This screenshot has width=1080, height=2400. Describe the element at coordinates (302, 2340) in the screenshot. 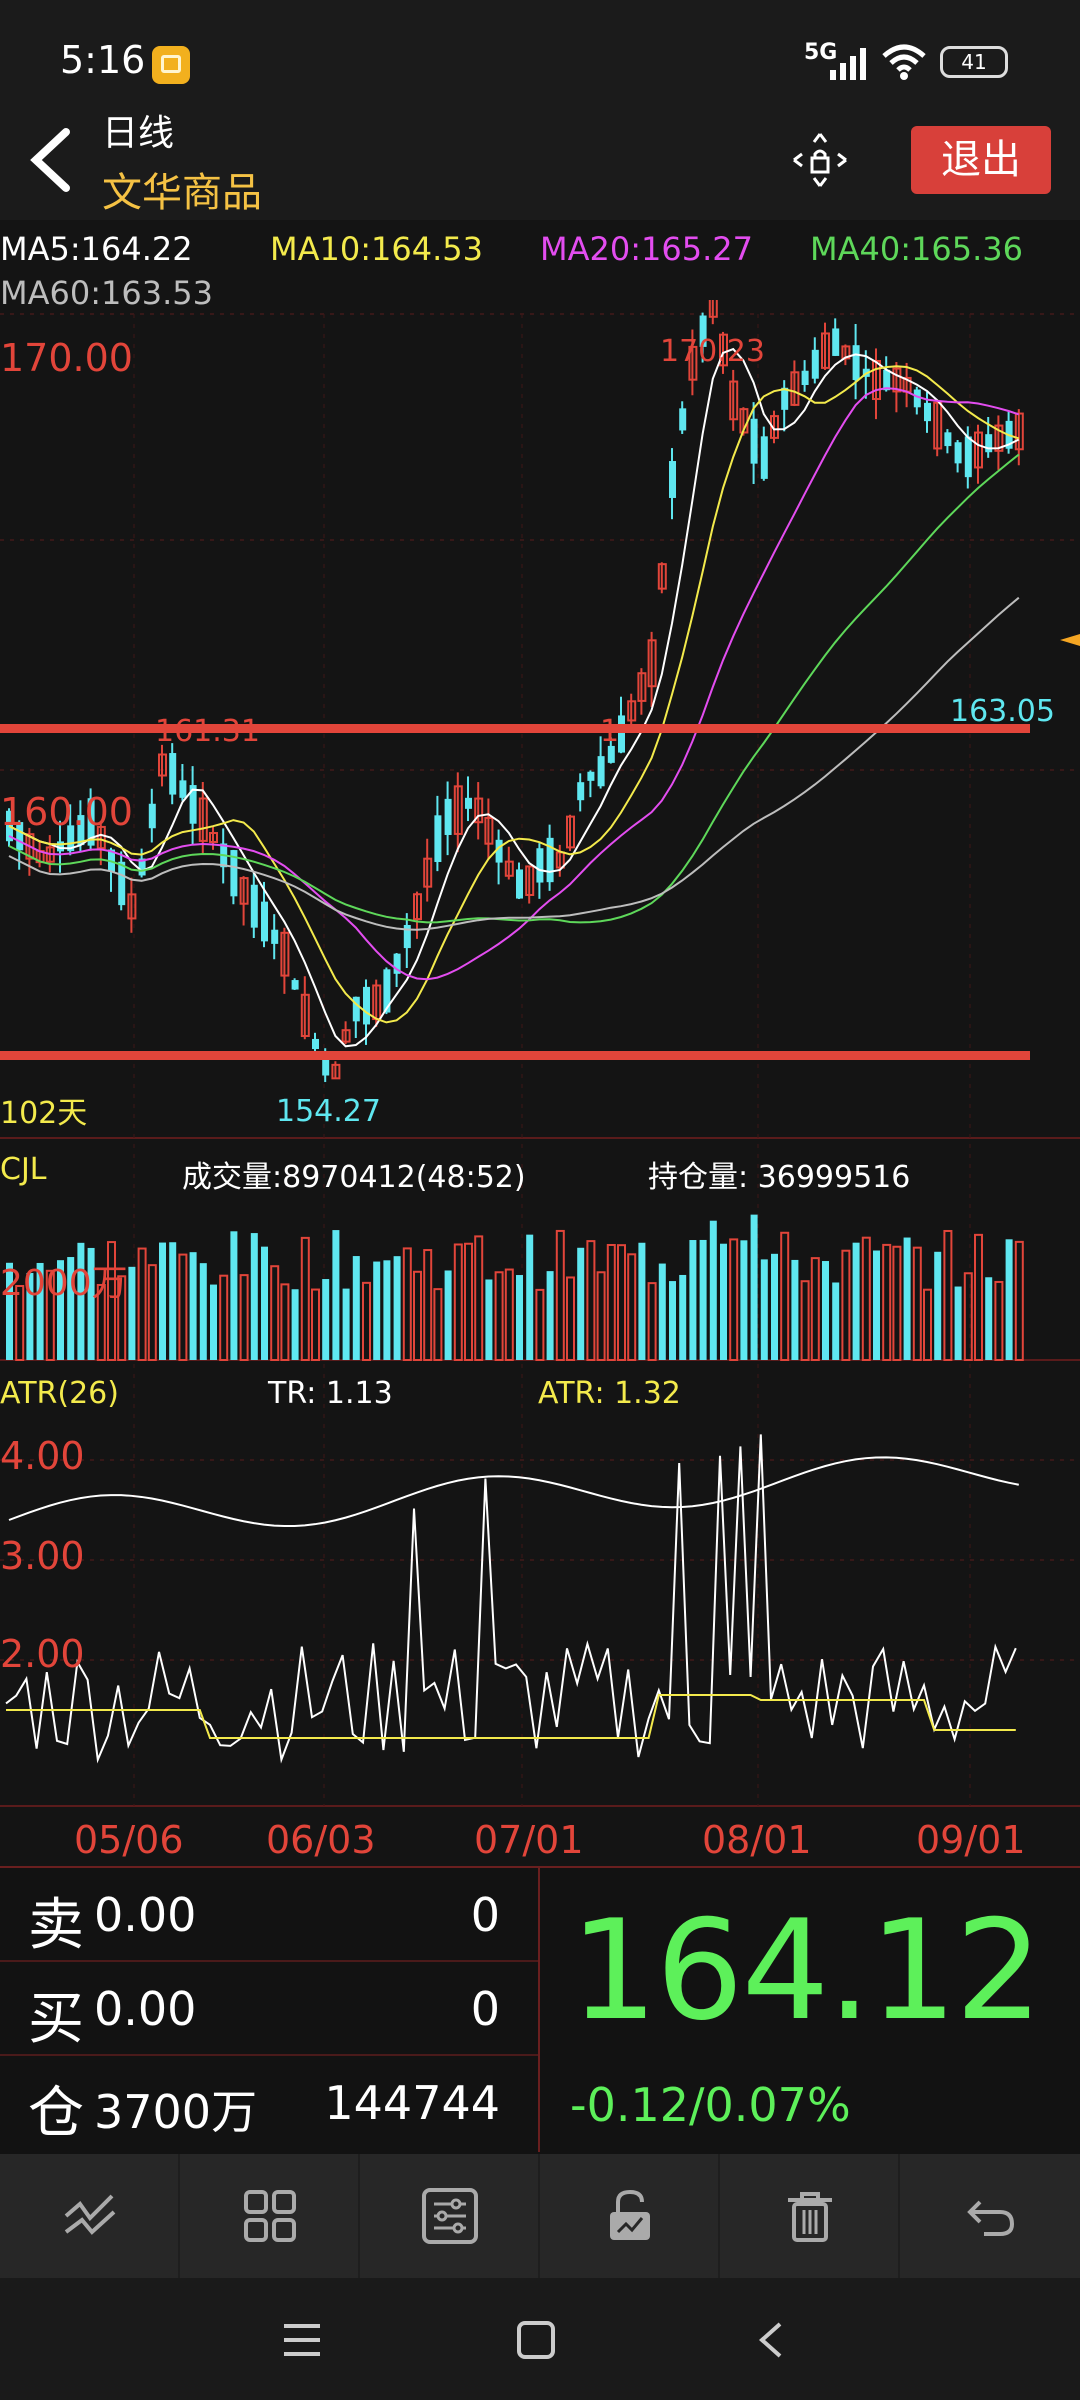

I see `menu-icon` at that location.